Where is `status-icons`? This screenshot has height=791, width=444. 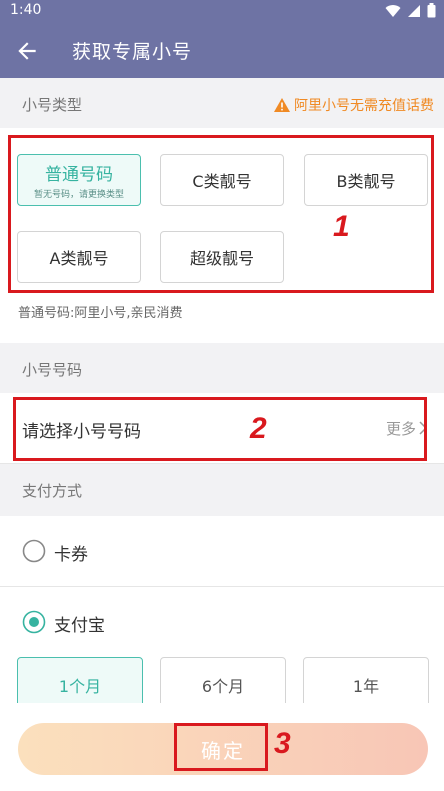 status-icons is located at coordinates (410, 10).